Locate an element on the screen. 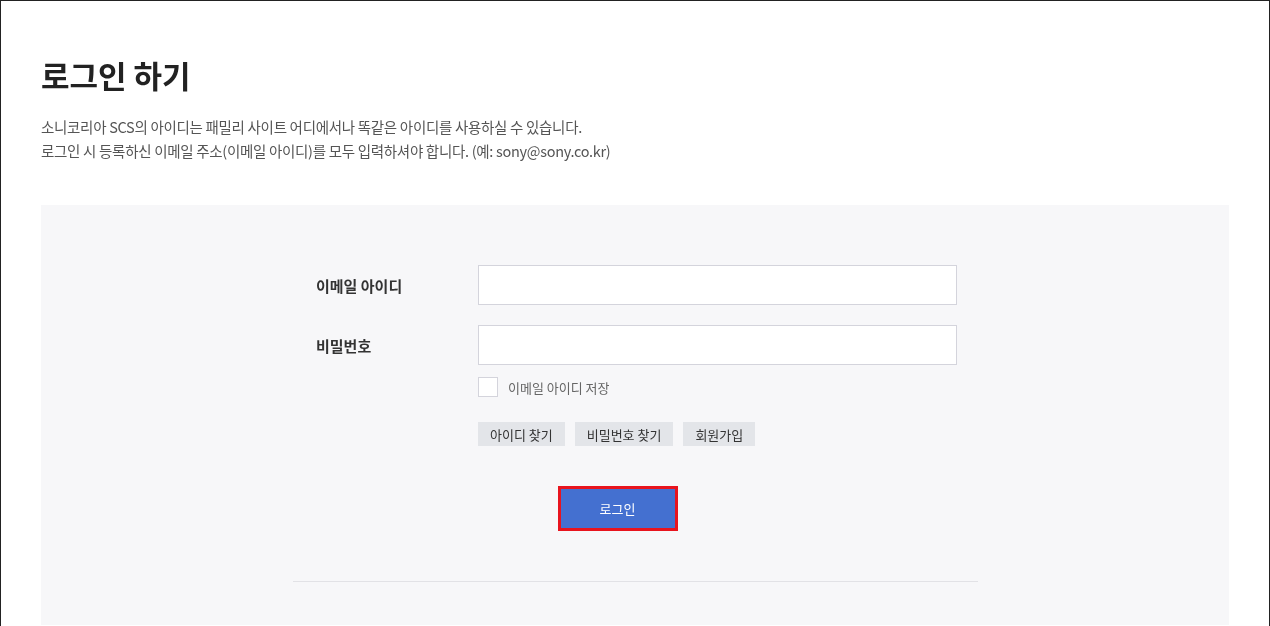 This screenshot has height=626, width=1270. login-button: 로그인 is located at coordinates (617, 508).